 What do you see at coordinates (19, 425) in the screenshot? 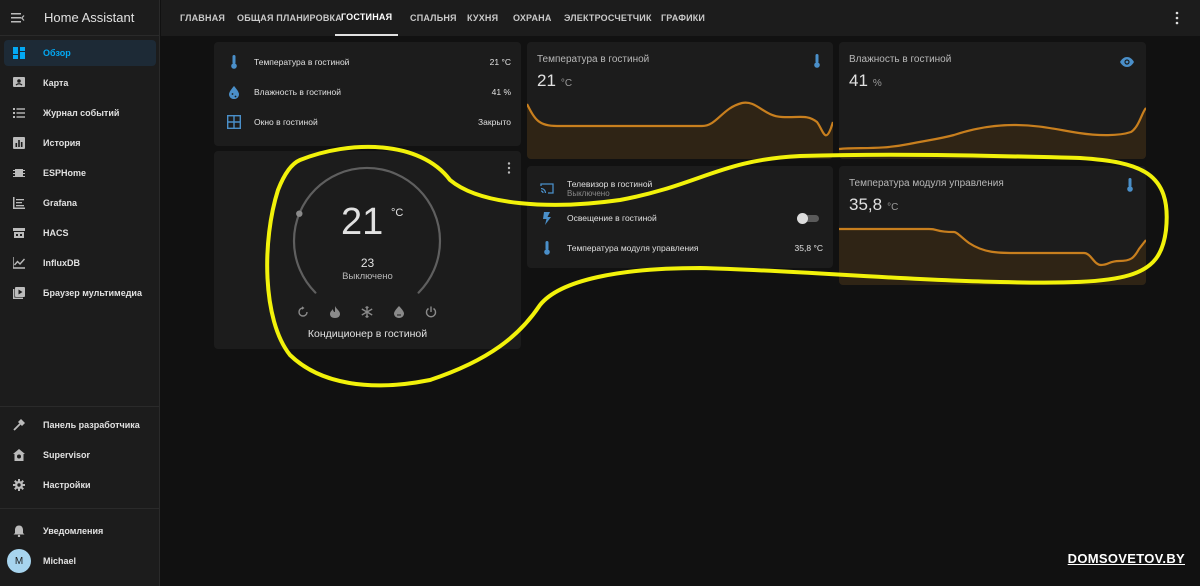
I see `hammer-icon` at bounding box center [19, 425].